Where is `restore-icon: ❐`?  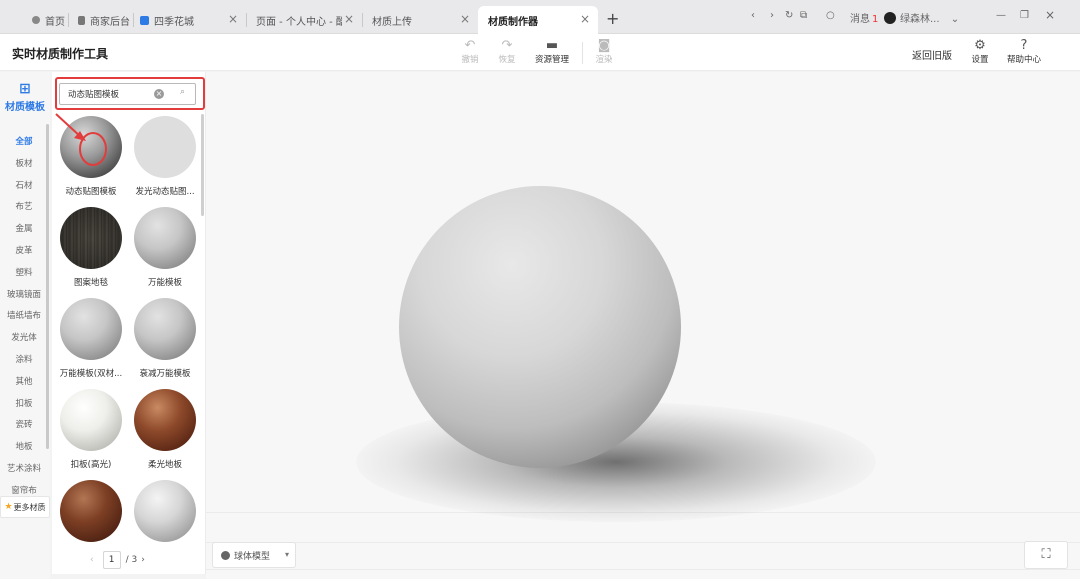 restore-icon: ❐ is located at coordinates (1024, 15).